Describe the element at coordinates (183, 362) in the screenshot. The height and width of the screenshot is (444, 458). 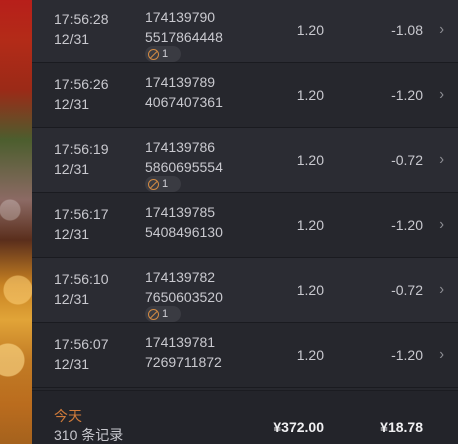
I see `transaction-id-line2: 7269711872` at that location.